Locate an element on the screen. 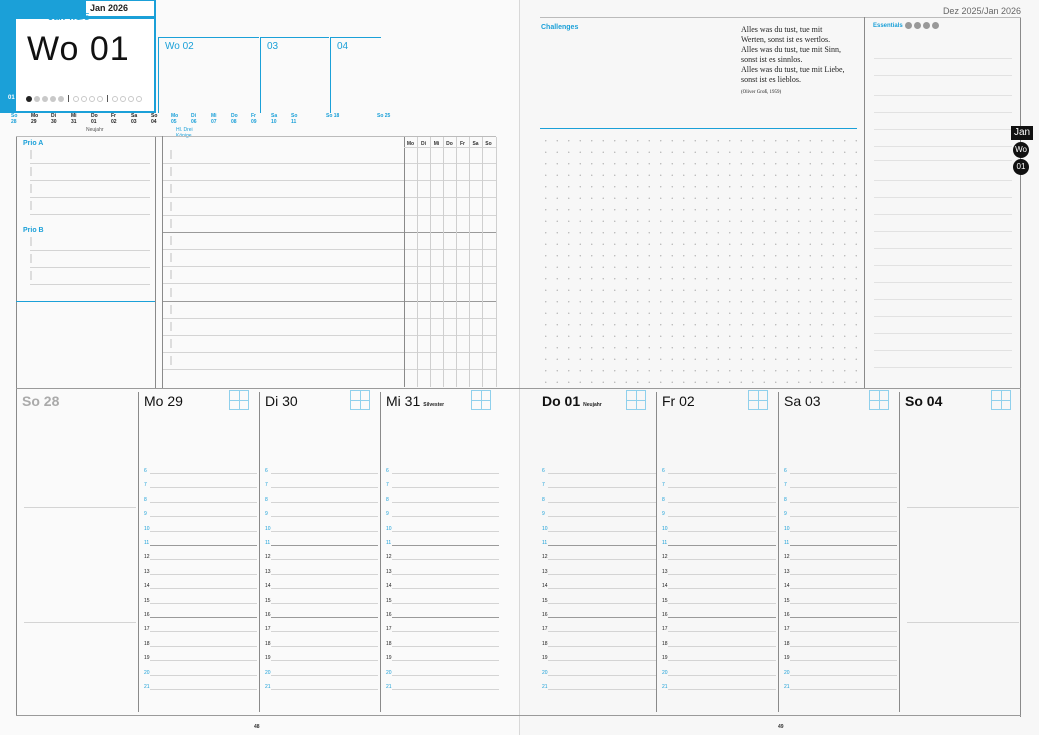 The height and width of the screenshot is (735, 1039). day-strip-item: So 28 is located at coordinates (21, 119).